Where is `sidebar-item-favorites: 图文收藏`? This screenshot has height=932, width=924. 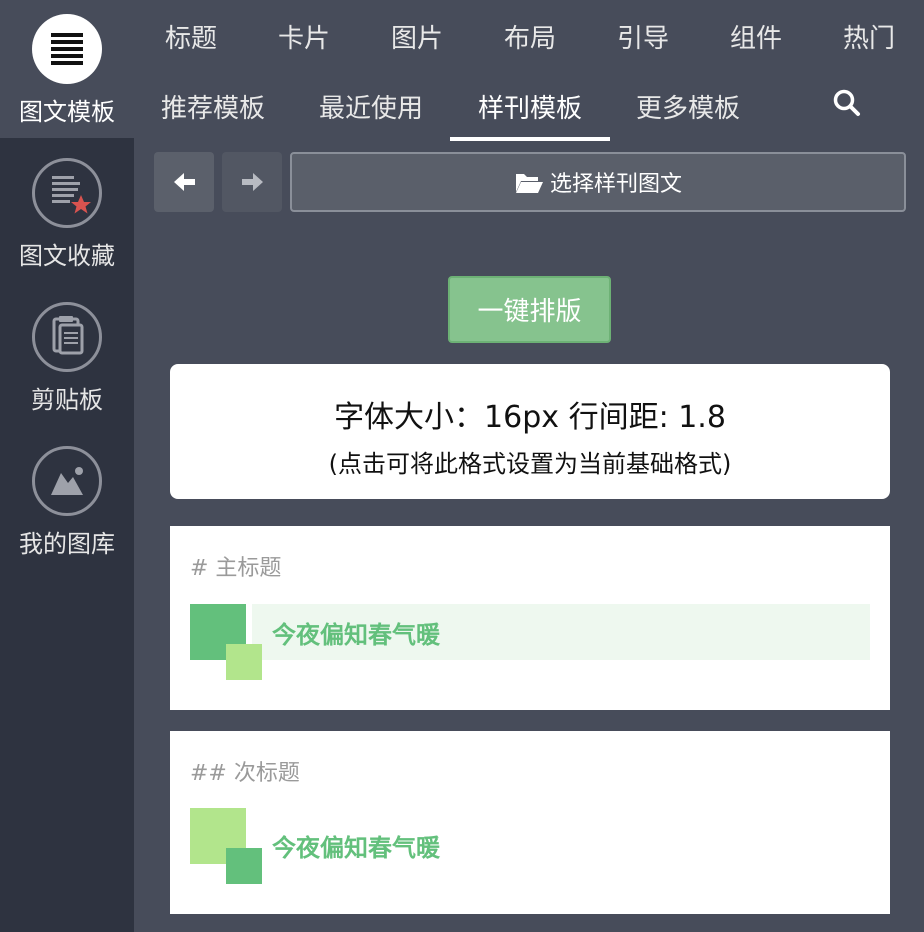
sidebar-item-favorites: 图文收藏 is located at coordinates (67, 214).